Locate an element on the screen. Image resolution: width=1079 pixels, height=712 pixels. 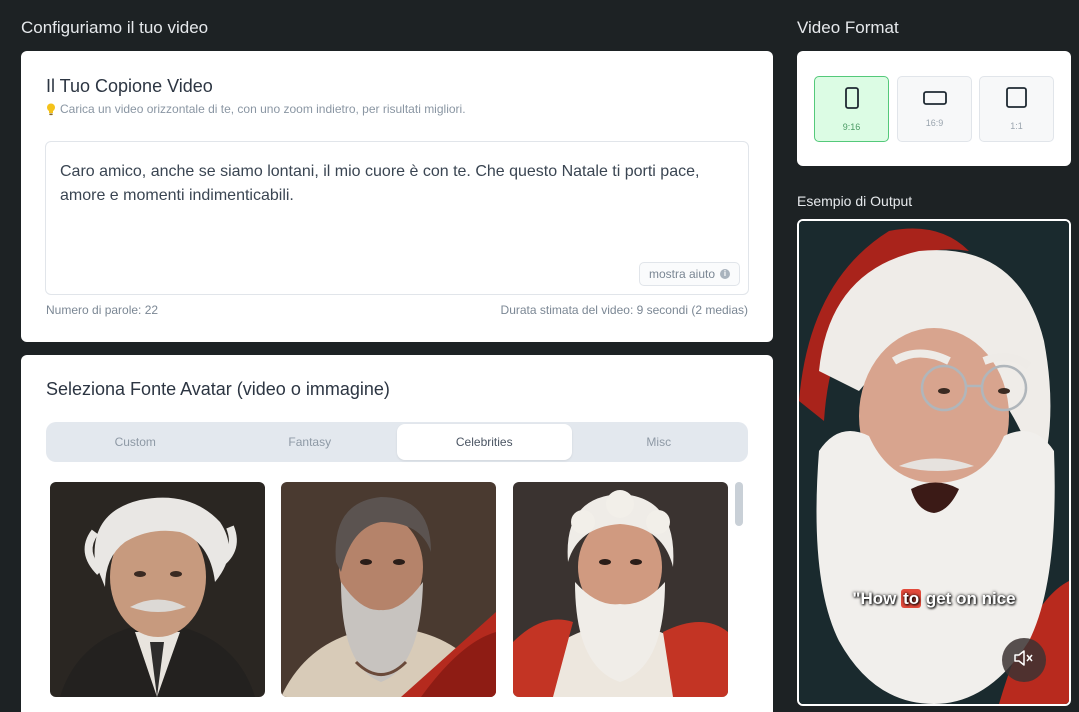
square-icon is located at coordinates (1016, 100).